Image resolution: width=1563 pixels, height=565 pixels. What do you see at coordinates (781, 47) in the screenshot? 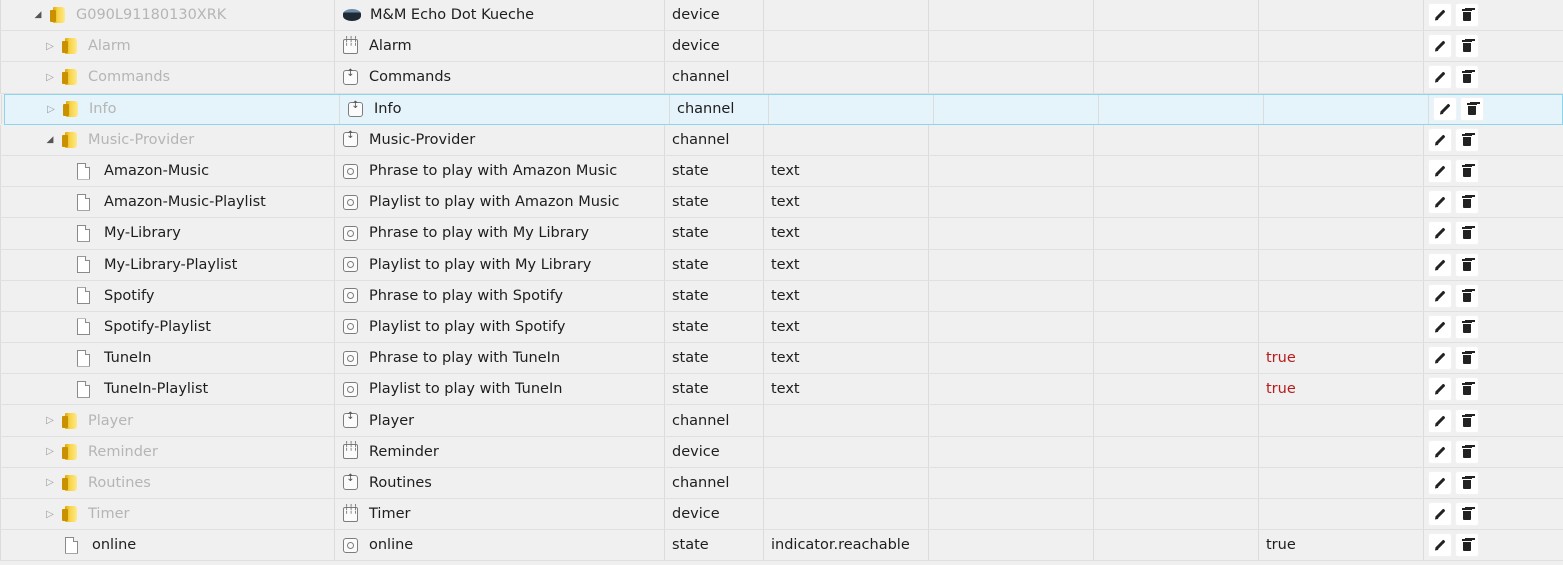
I see `tree-row: ▷ Alarm Alarm device` at bounding box center [781, 47].